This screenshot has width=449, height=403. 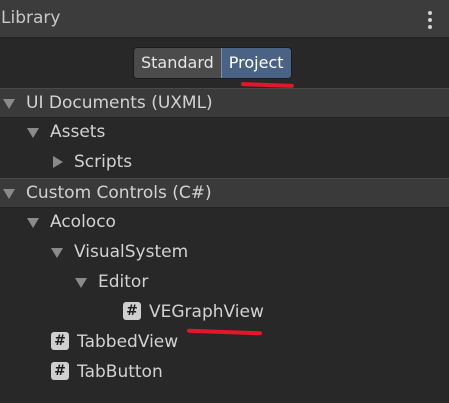 I want to click on tree-item-label: VisualSystem, so click(x=131, y=252).